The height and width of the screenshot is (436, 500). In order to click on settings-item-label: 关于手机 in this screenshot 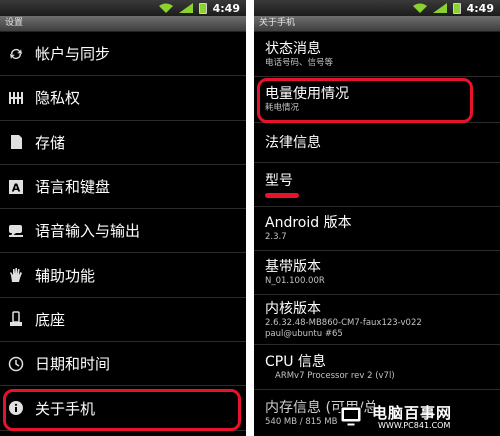, I will do `click(65, 408)`.